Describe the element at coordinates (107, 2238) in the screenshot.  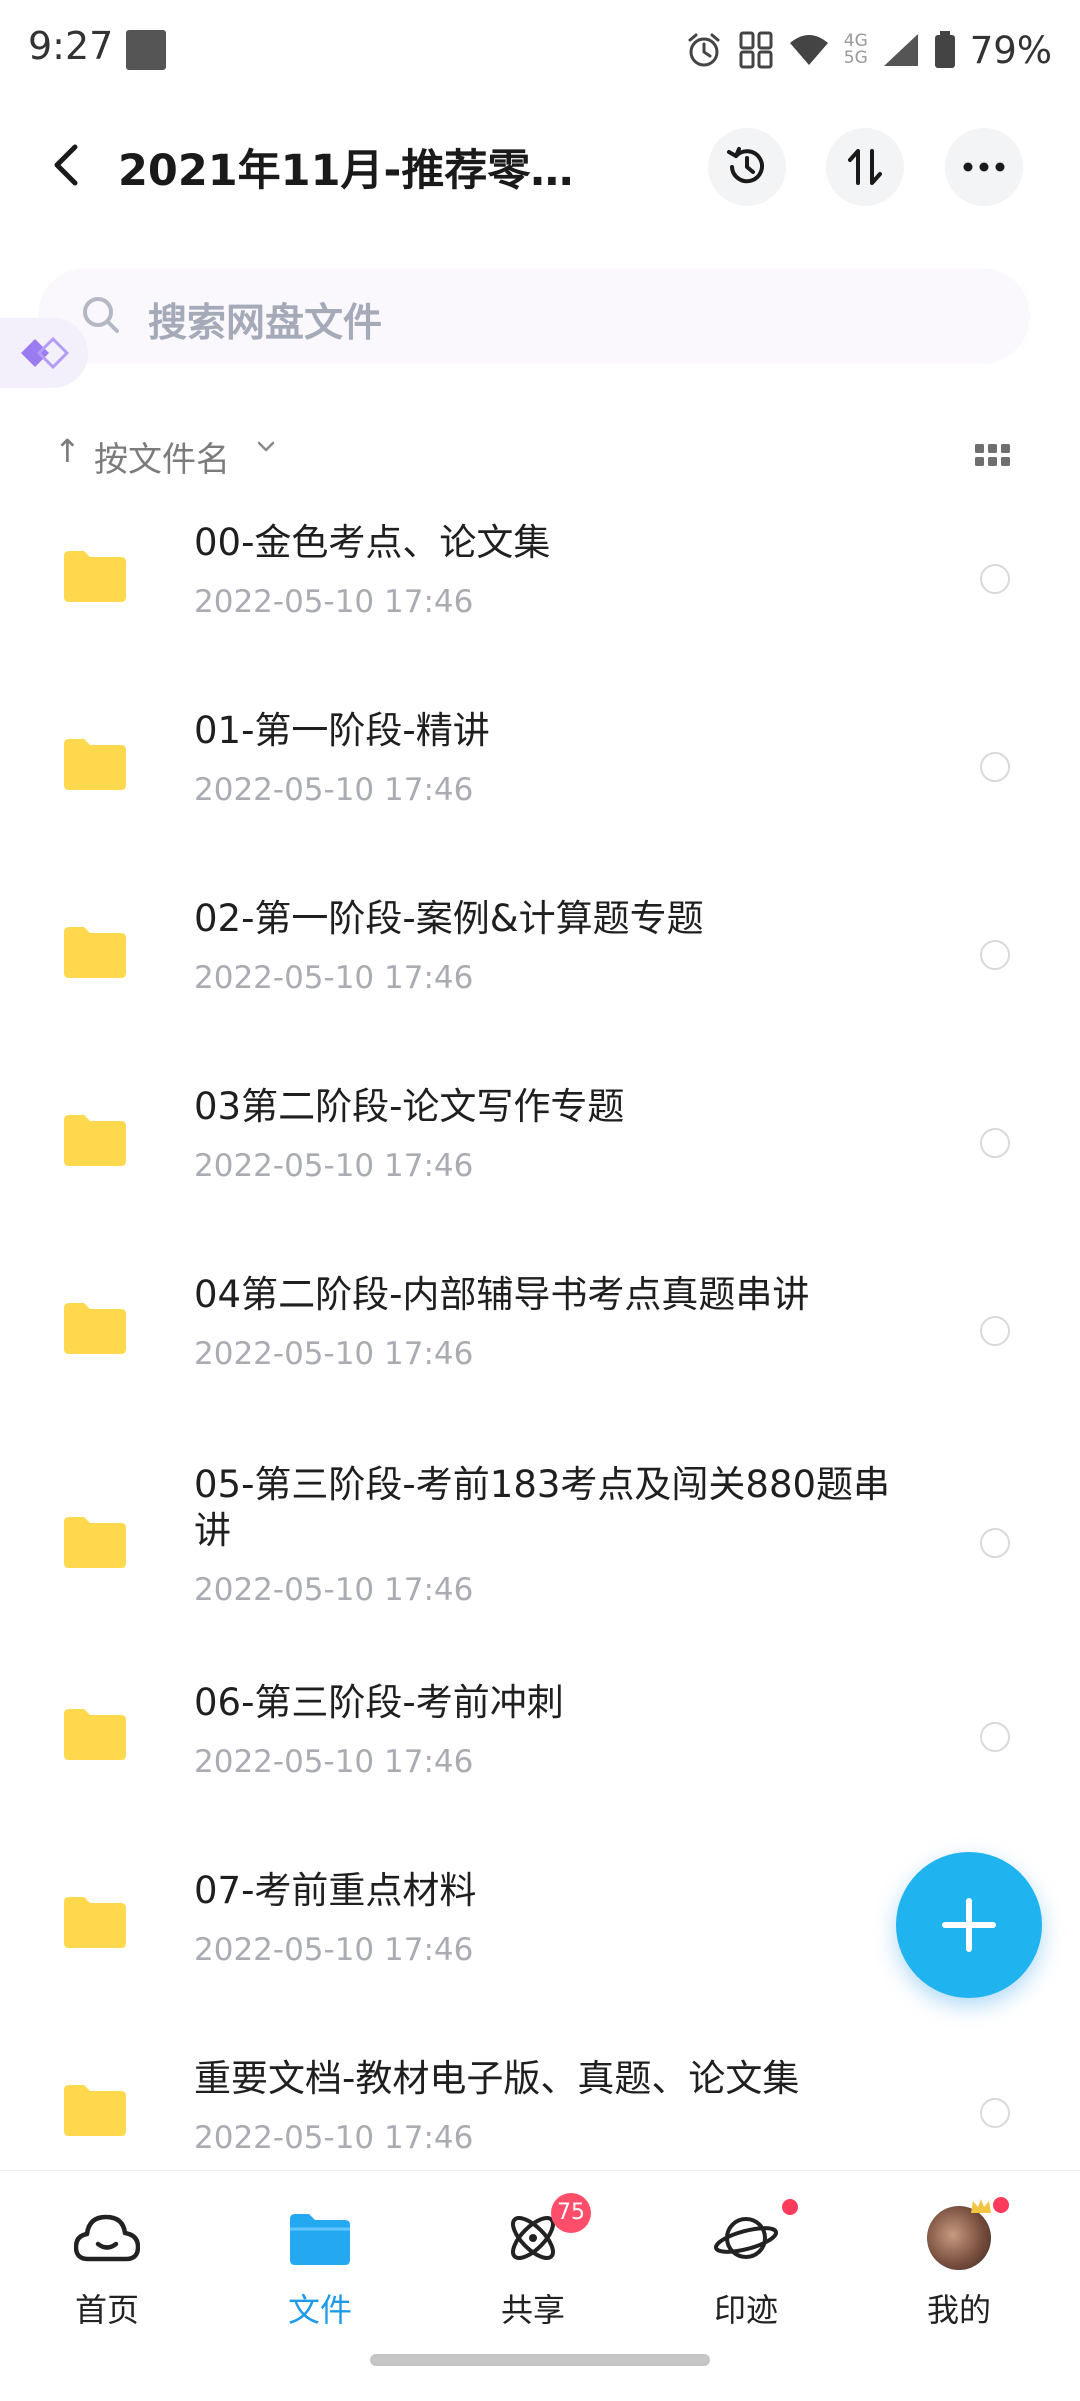
I see `cloud-icon` at that location.